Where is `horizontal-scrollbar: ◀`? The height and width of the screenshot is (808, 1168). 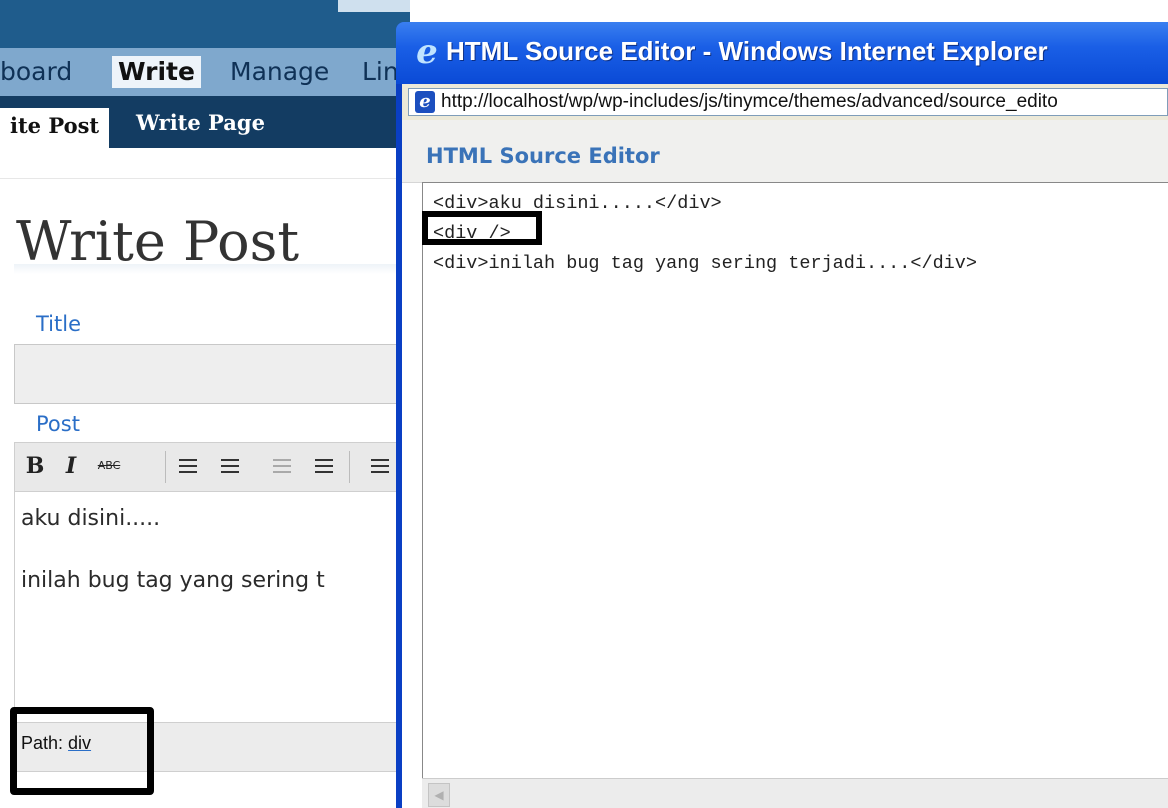
horizontal-scrollbar: ◀ is located at coordinates (795, 793).